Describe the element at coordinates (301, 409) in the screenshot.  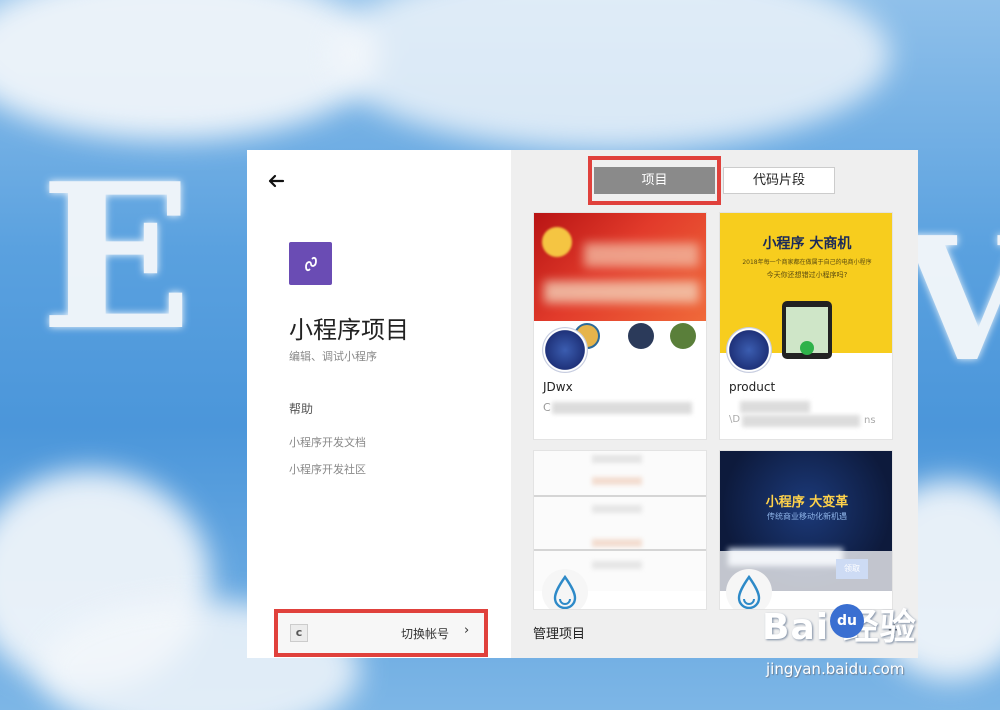
I see `help-heading: 帮助` at that location.